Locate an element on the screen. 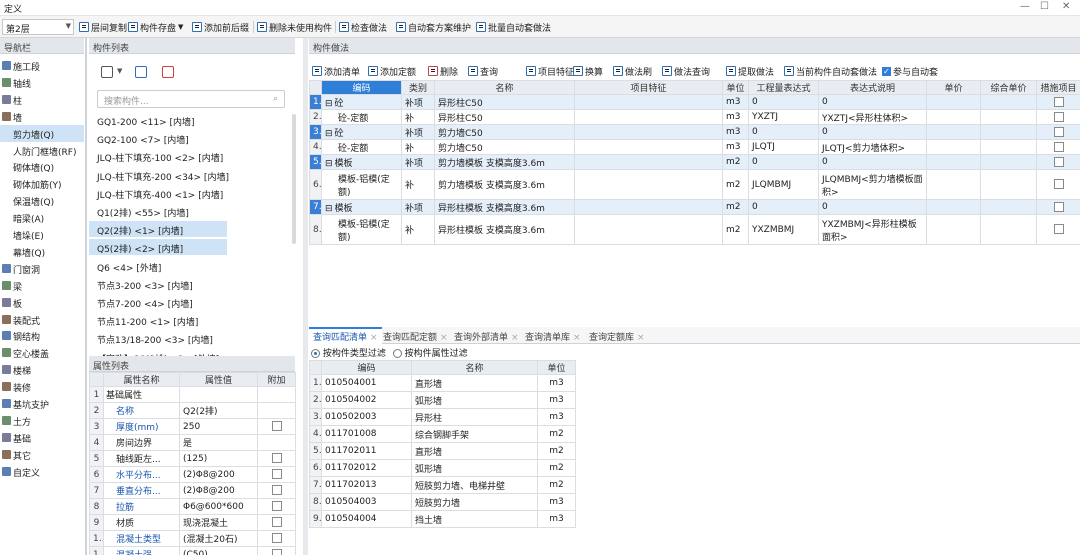  query-row: 8 010504003 短肢剪力墙 m3 is located at coordinates (442, 502).